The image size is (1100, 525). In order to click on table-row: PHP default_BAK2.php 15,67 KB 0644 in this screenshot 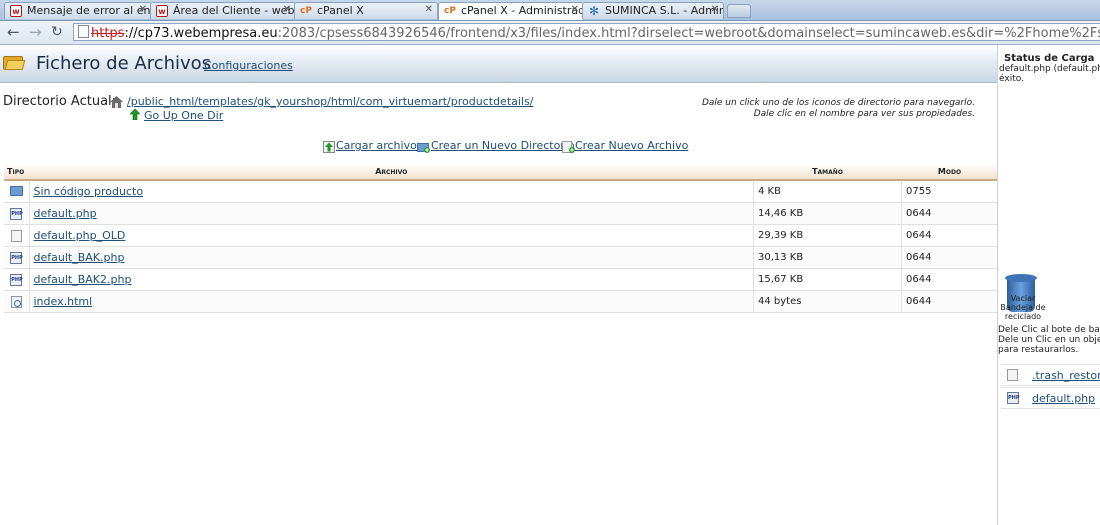, I will do `click(501, 279)`.